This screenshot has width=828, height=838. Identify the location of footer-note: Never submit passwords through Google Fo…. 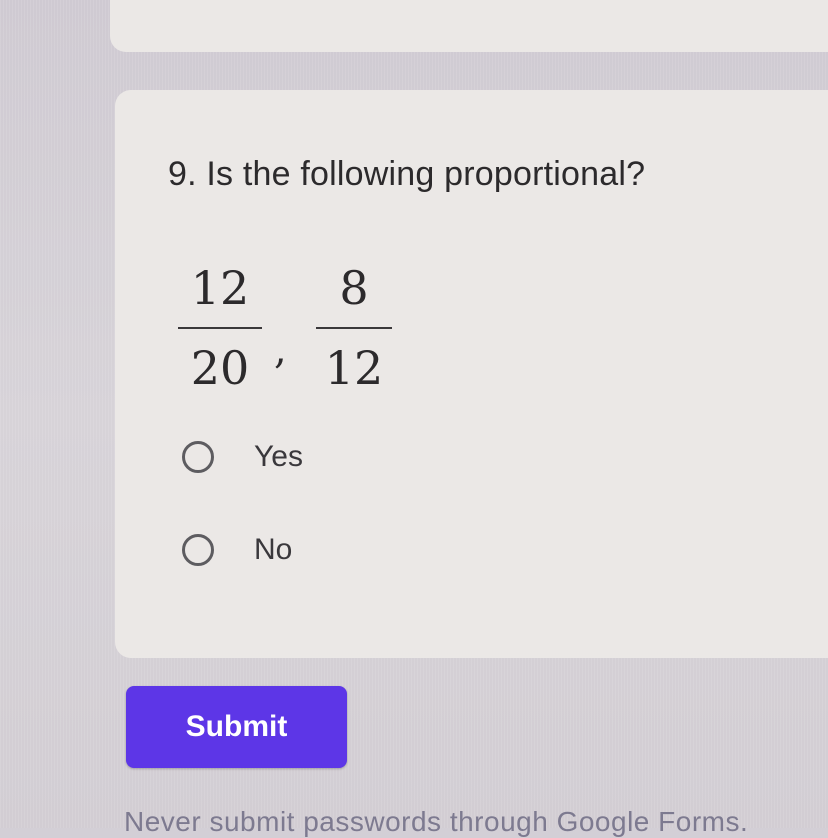
(436, 821).